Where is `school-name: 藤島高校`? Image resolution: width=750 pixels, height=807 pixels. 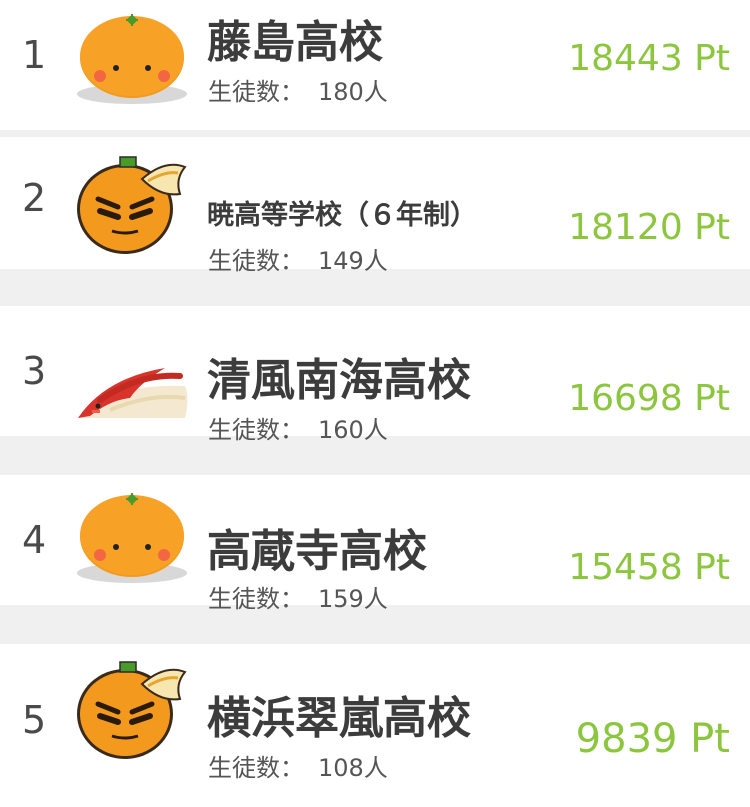
school-name: 藤島高校 is located at coordinates (295, 42).